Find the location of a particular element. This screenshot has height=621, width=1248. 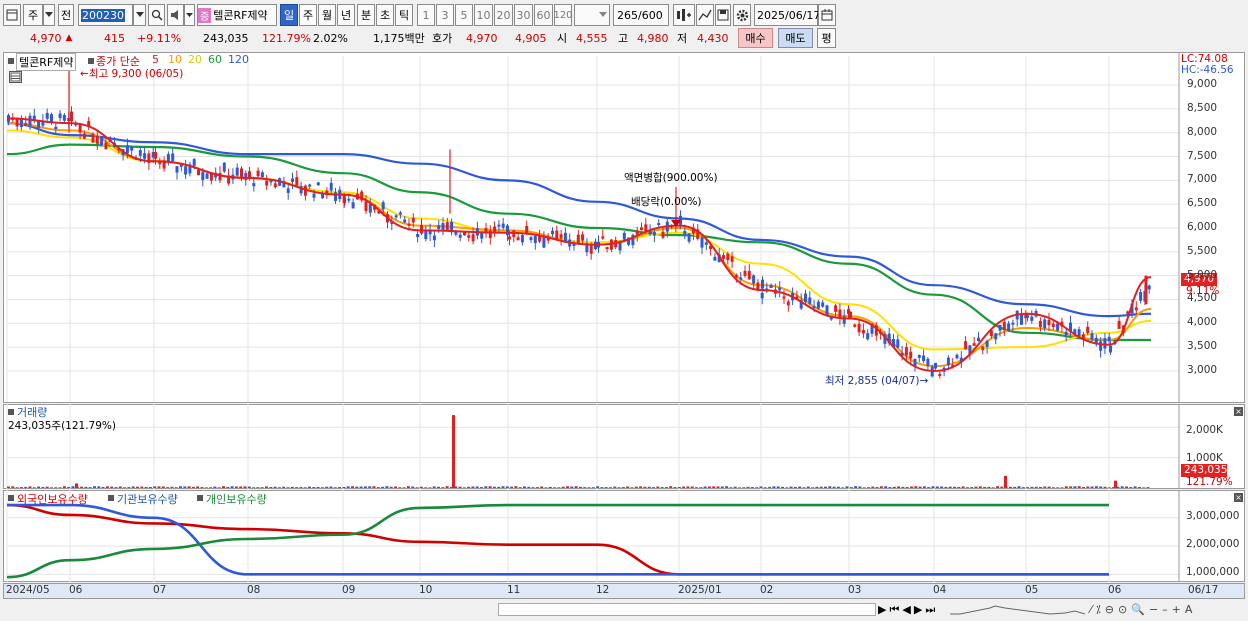

volume-handle-icon is located at coordinates (11, 412).